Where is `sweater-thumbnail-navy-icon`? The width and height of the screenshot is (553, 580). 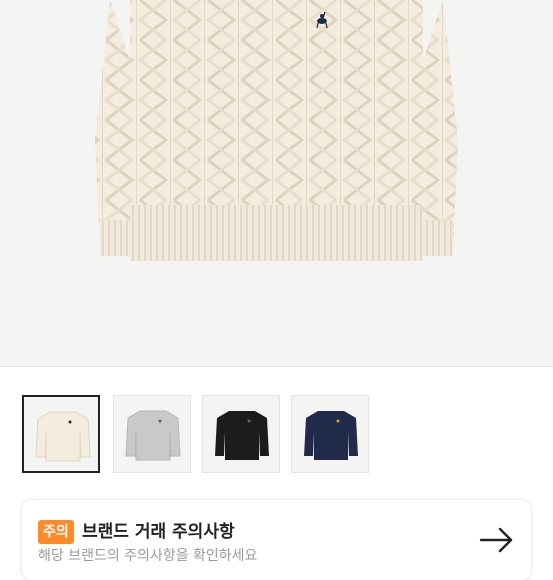 sweater-thumbnail-navy-icon is located at coordinates (331, 435).